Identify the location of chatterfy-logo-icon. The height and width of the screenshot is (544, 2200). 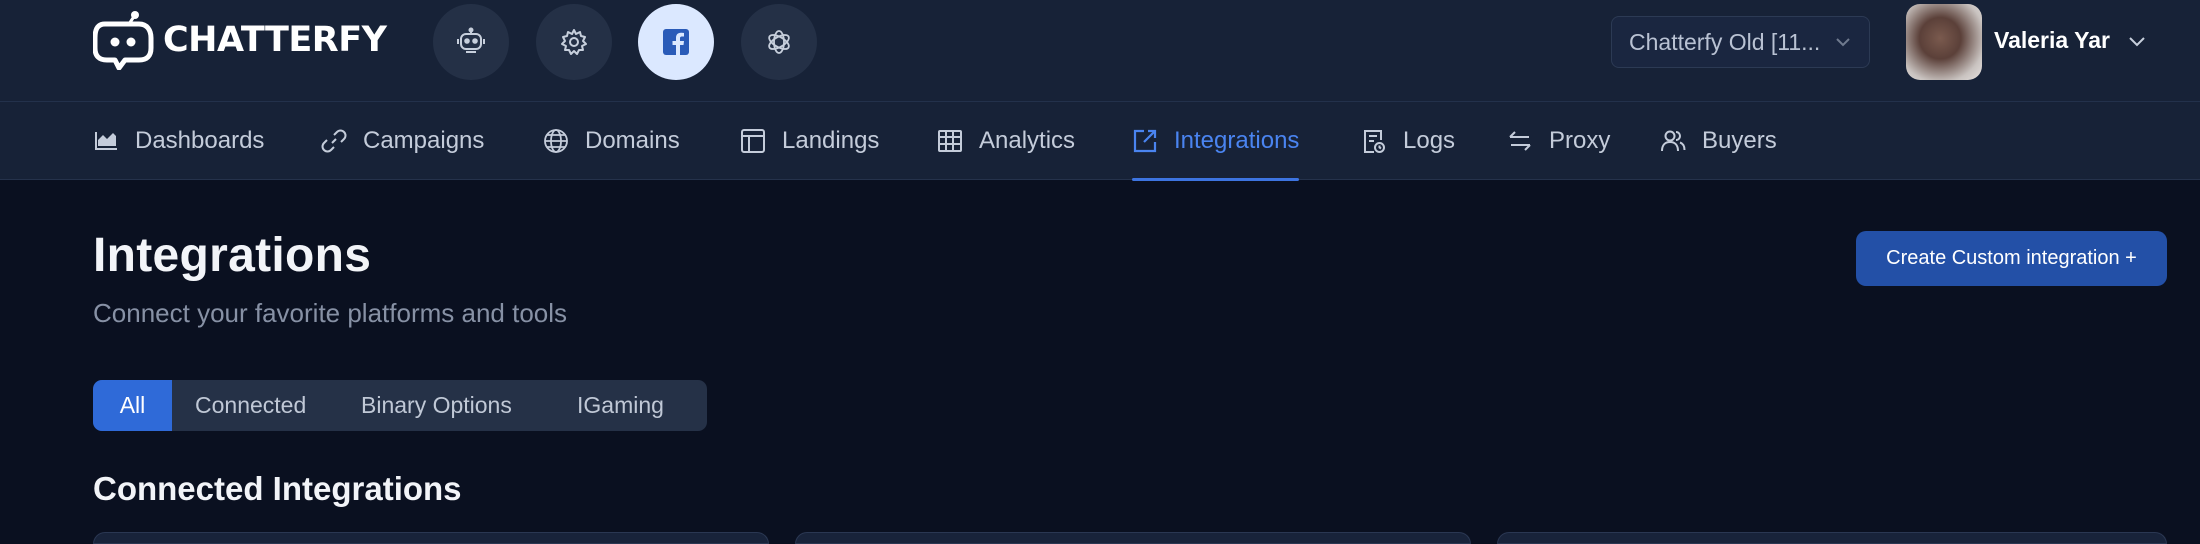
(123, 40).